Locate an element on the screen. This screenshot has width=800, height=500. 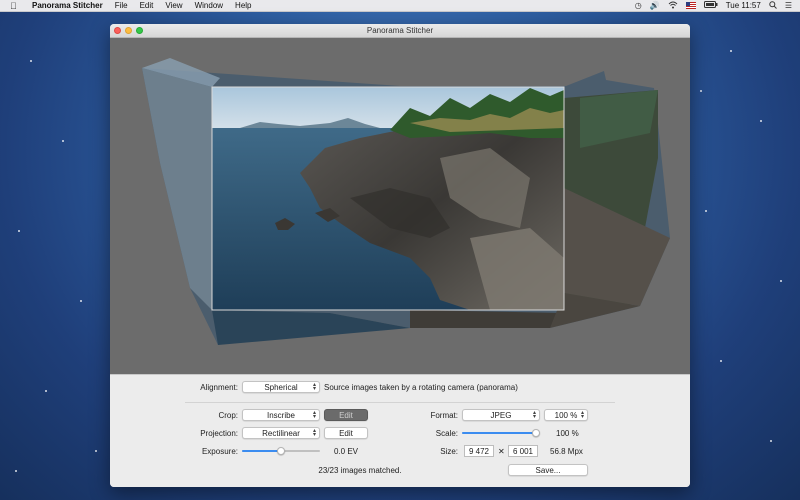
size-mpx: 56.8 Mpx is located at coordinates (566, 451).